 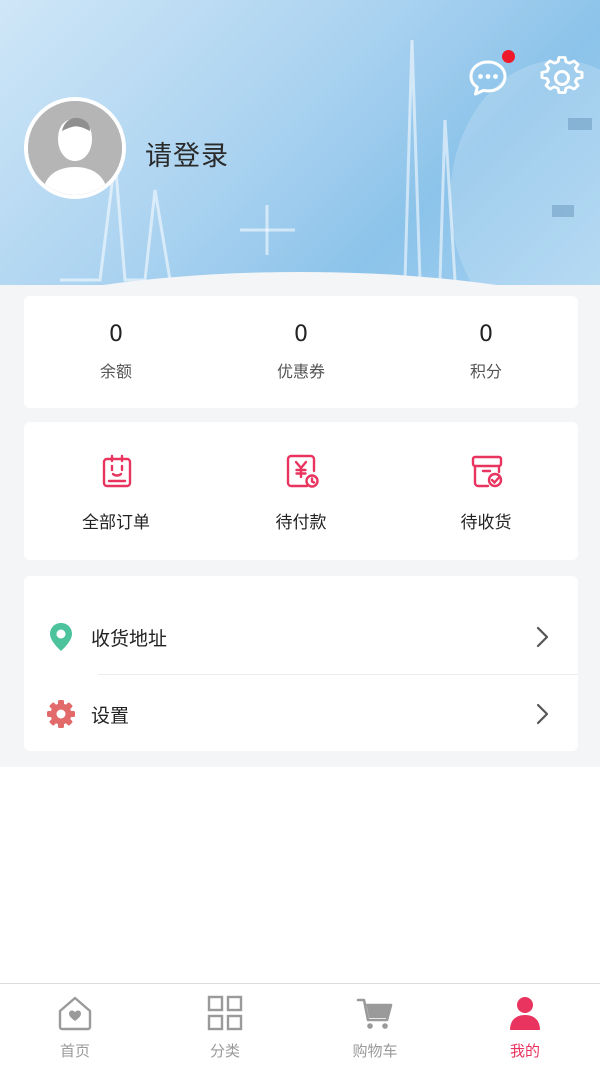 I want to click on tab-categories: 分类, so click(x=225, y=1025).